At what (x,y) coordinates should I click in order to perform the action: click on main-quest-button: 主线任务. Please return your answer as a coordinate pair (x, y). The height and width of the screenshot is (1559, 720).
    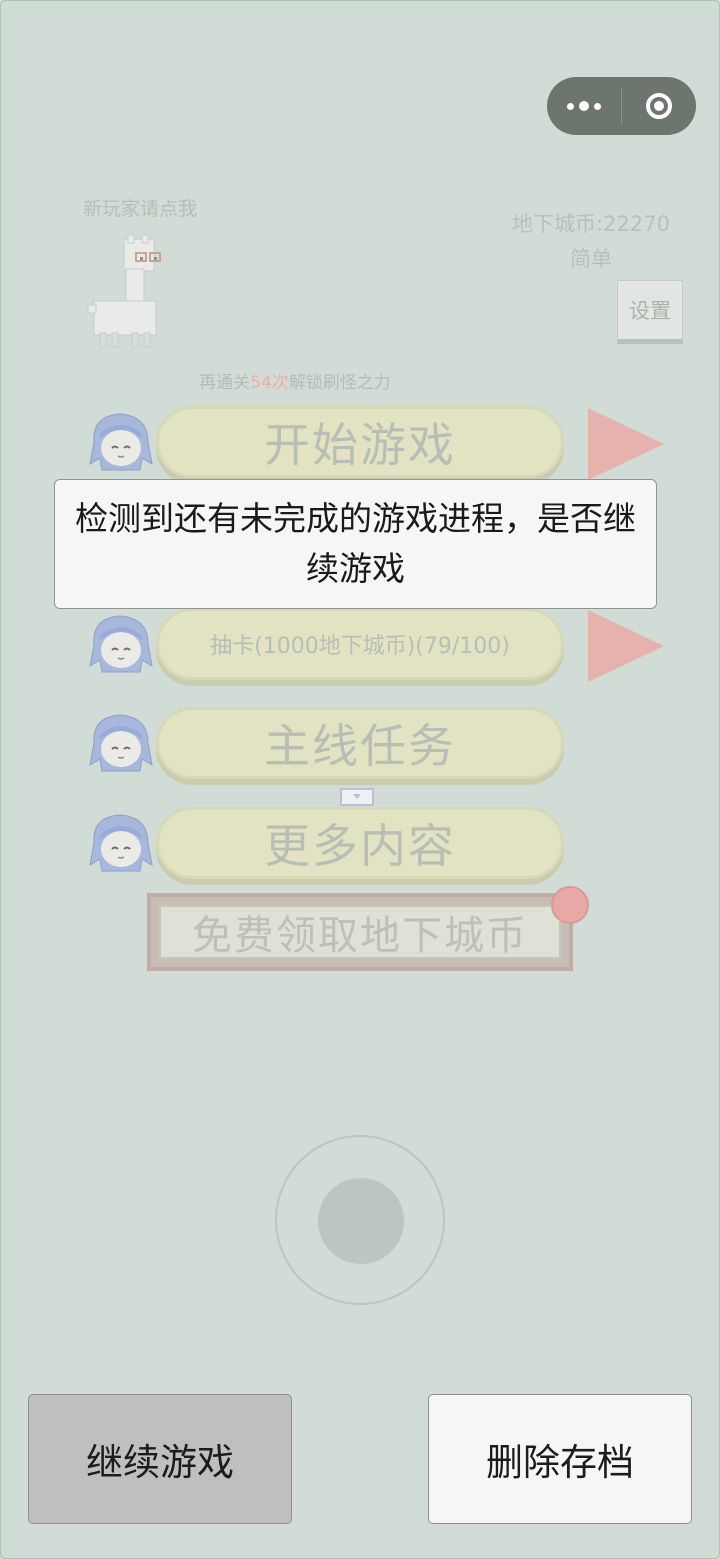
    Looking at the image, I should click on (360, 743).